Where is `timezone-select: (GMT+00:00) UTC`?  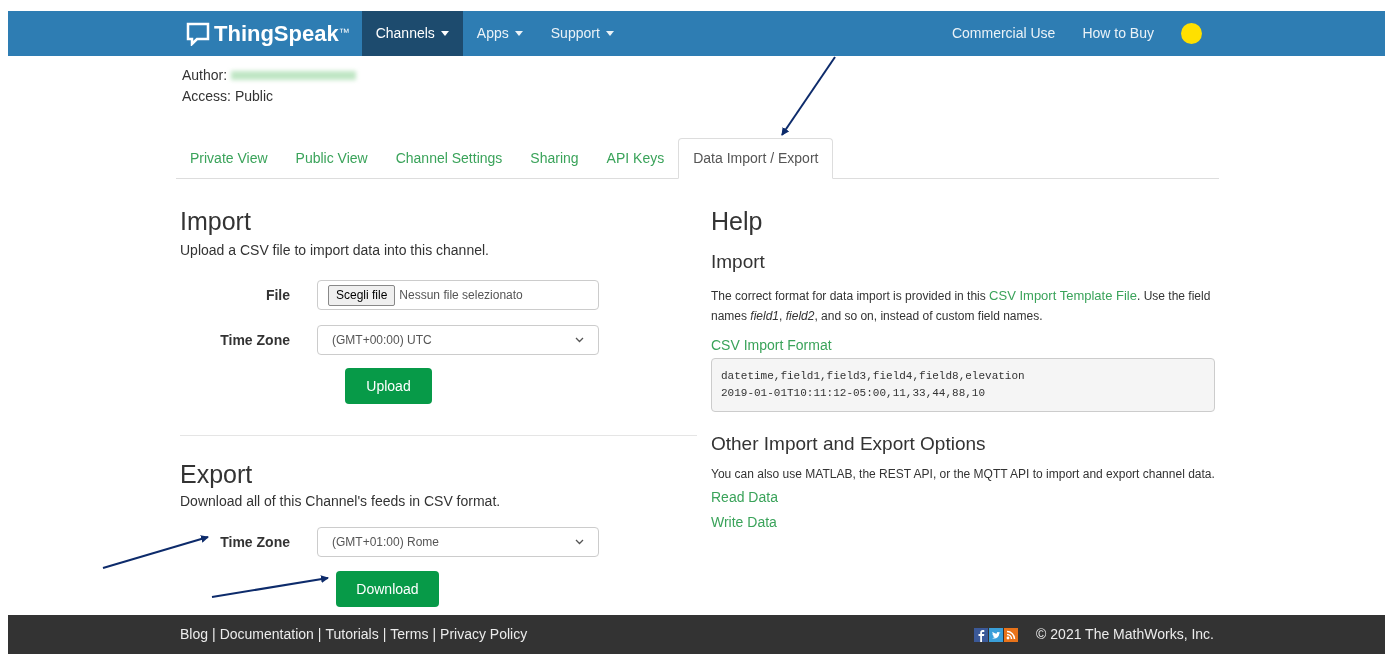
timezone-select: (GMT+00:00) UTC is located at coordinates (458, 340).